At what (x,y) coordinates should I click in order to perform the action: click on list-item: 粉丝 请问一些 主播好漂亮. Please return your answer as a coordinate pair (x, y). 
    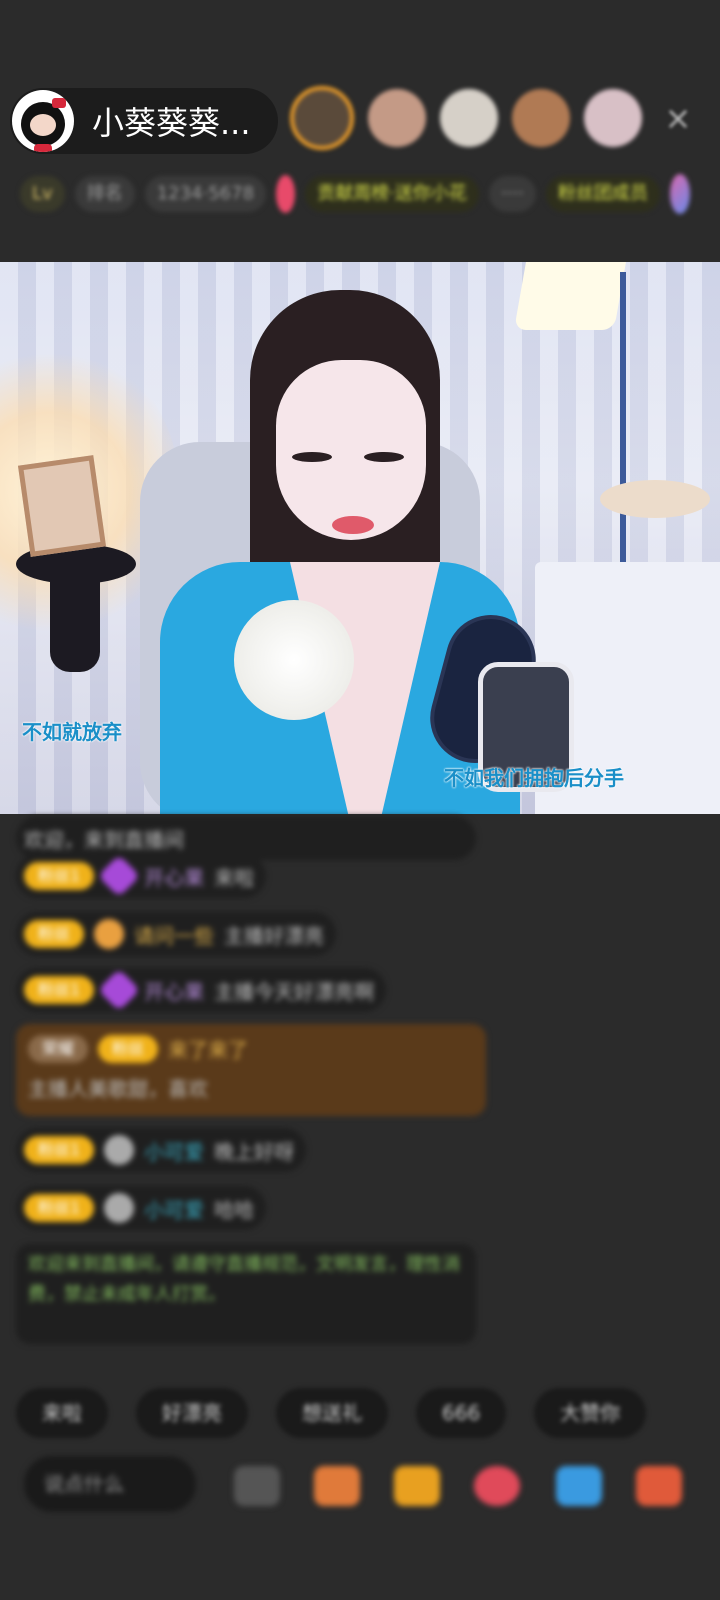
    Looking at the image, I should click on (176, 934).